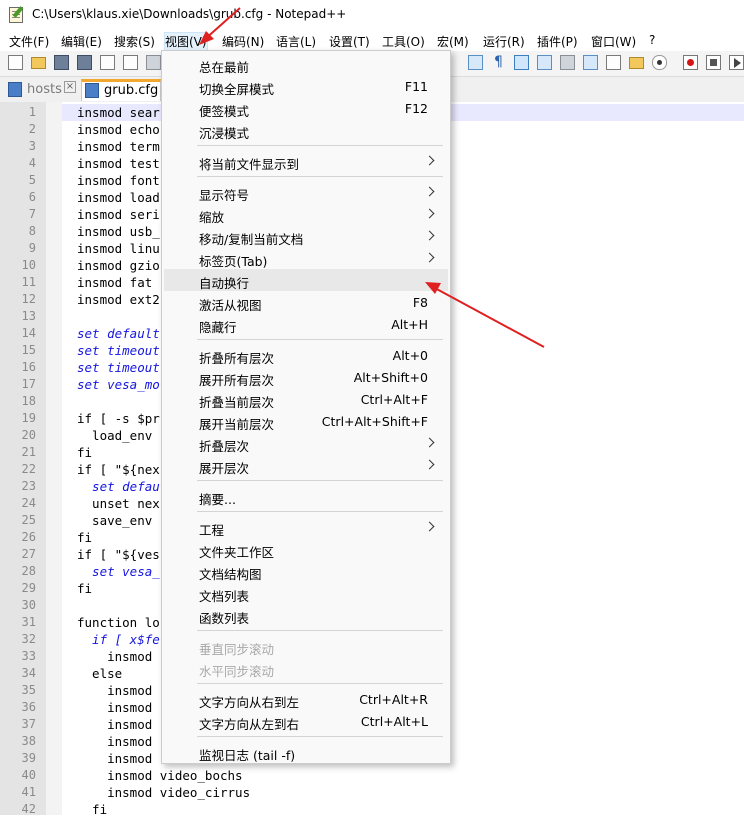 This screenshot has height=818, width=744. I want to click on folder-icon, so click(636, 63).